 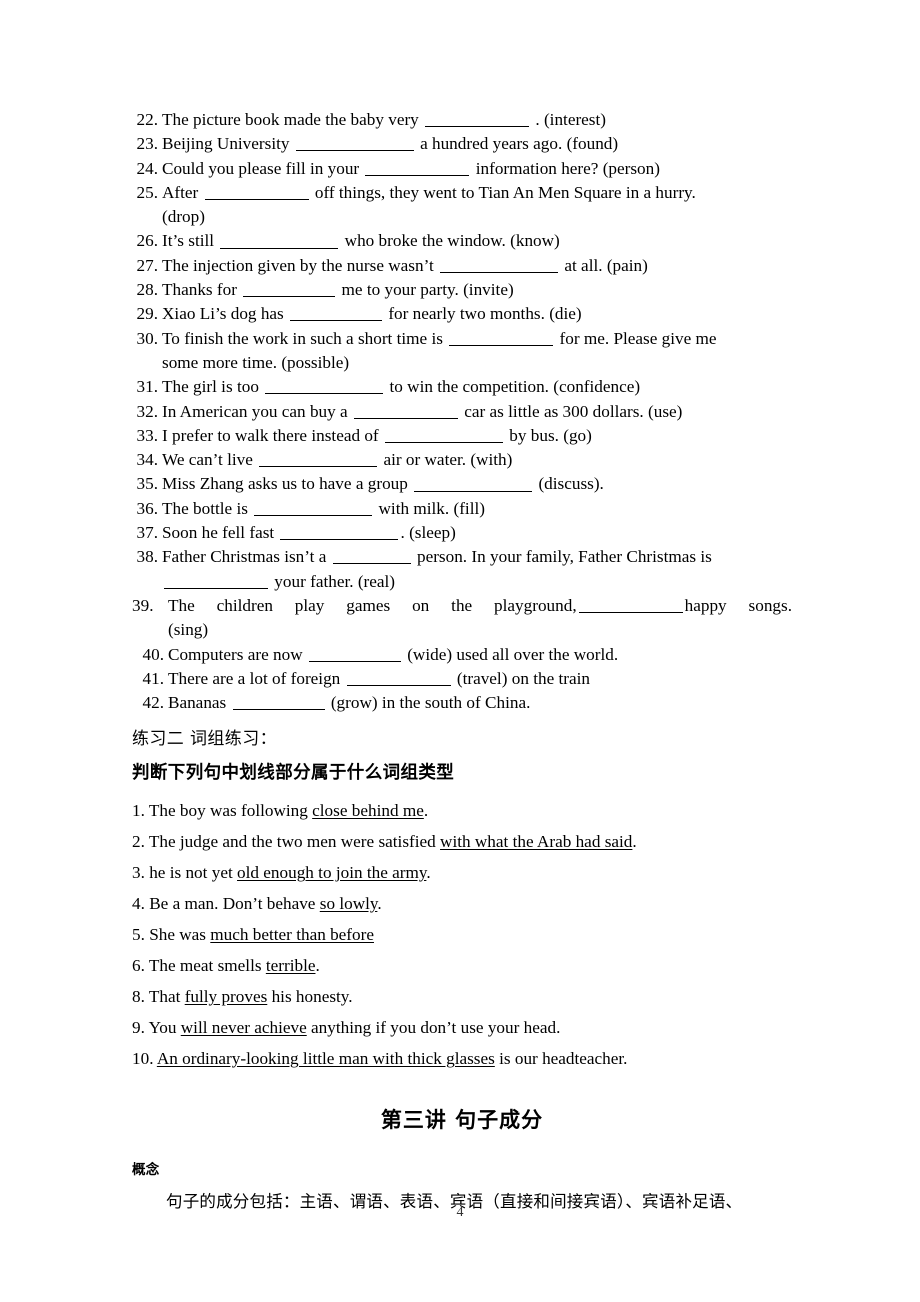 I want to click on phrase-text-before: That, so click(x=166, y=997).